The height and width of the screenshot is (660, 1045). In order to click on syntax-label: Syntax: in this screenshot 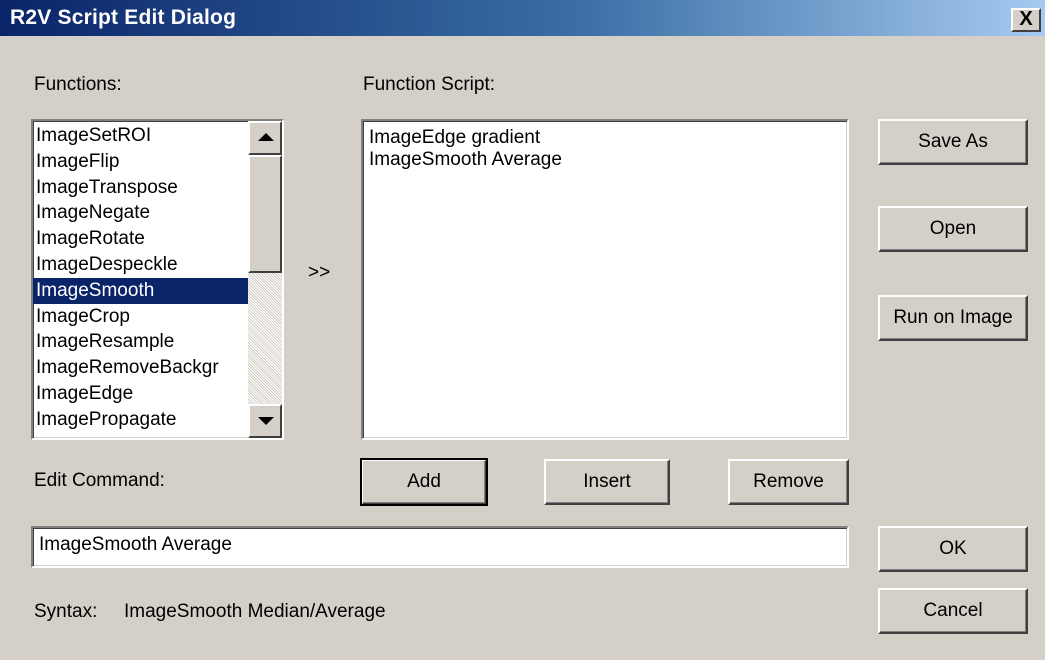, I will do `click(66, 611)`.